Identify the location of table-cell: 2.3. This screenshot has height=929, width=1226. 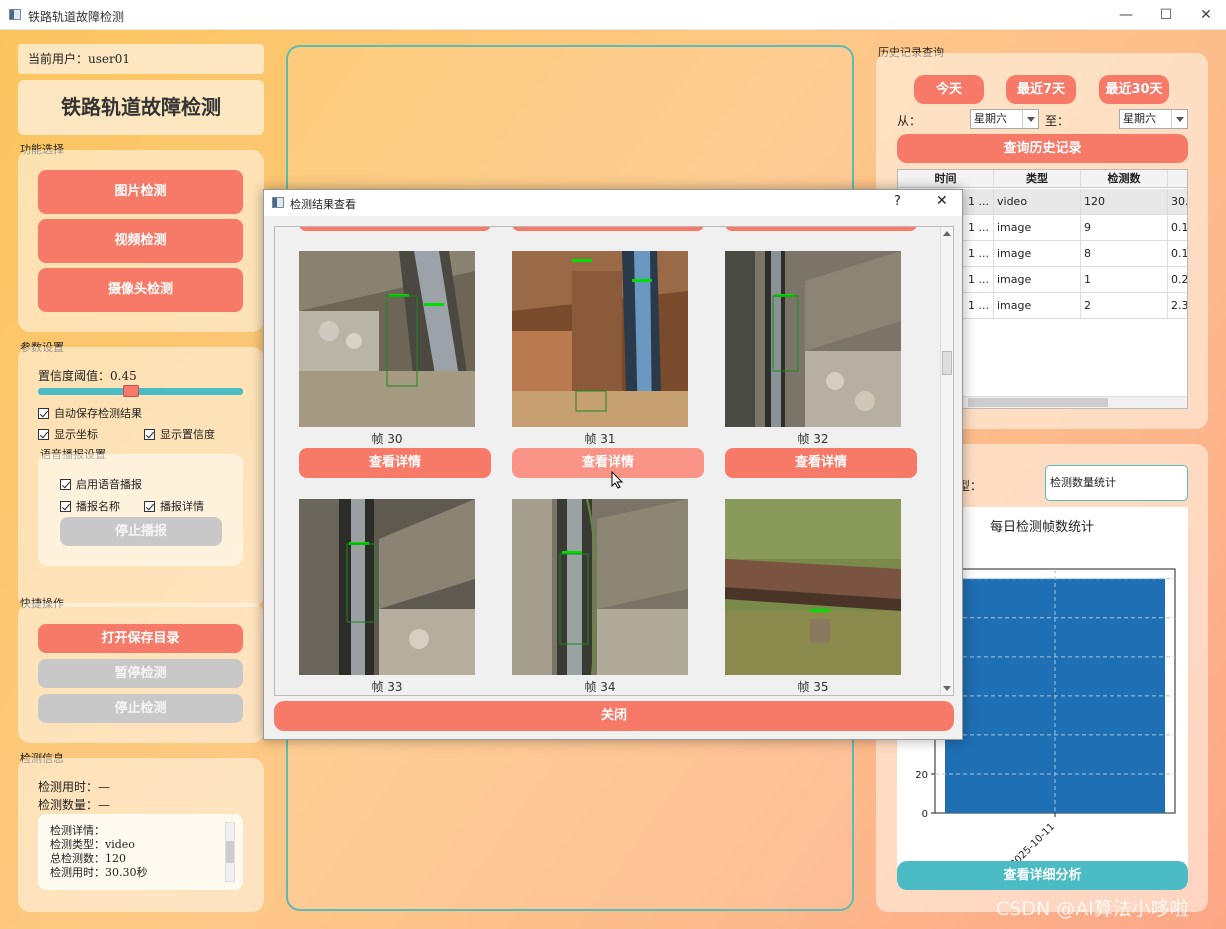
(1177, 306).